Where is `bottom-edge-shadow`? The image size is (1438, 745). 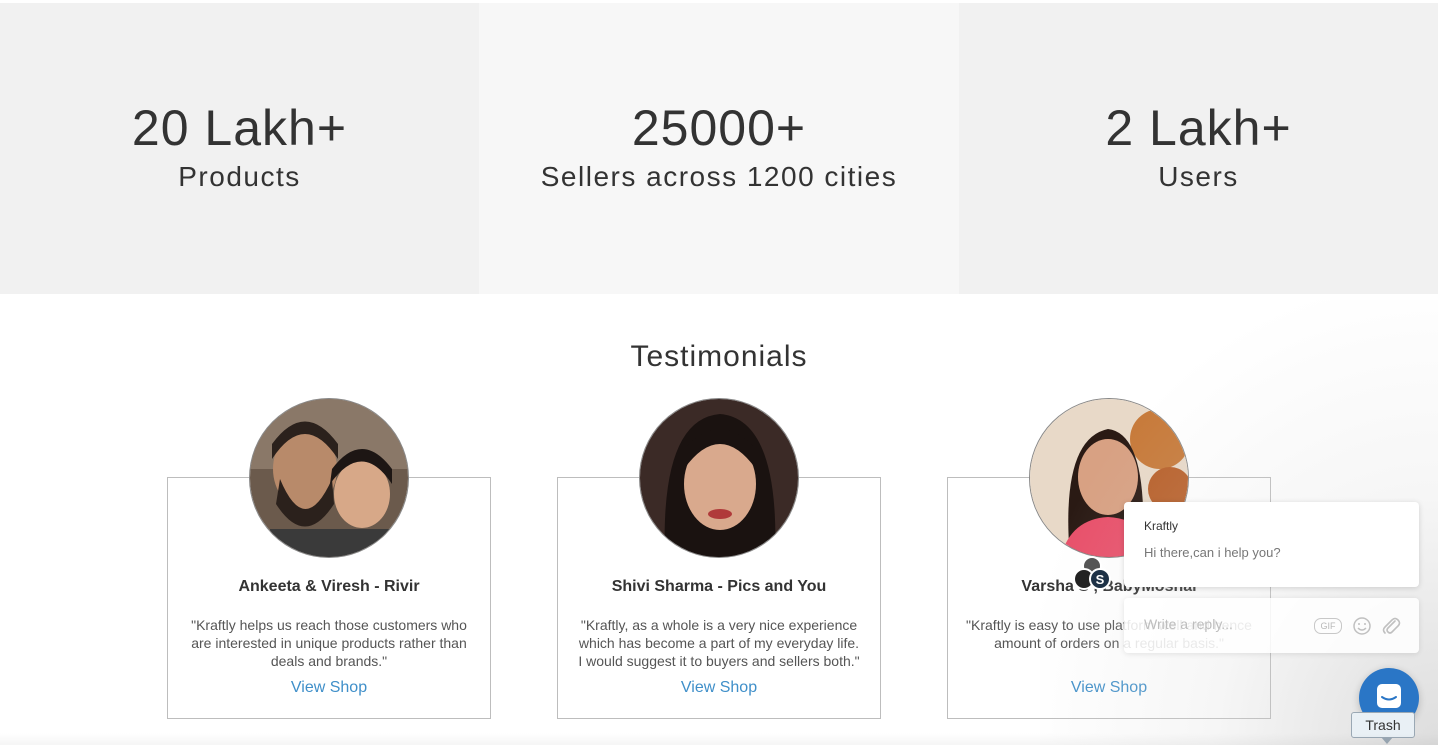
bottom-edge-shadow is located at coordinates (719, 739).